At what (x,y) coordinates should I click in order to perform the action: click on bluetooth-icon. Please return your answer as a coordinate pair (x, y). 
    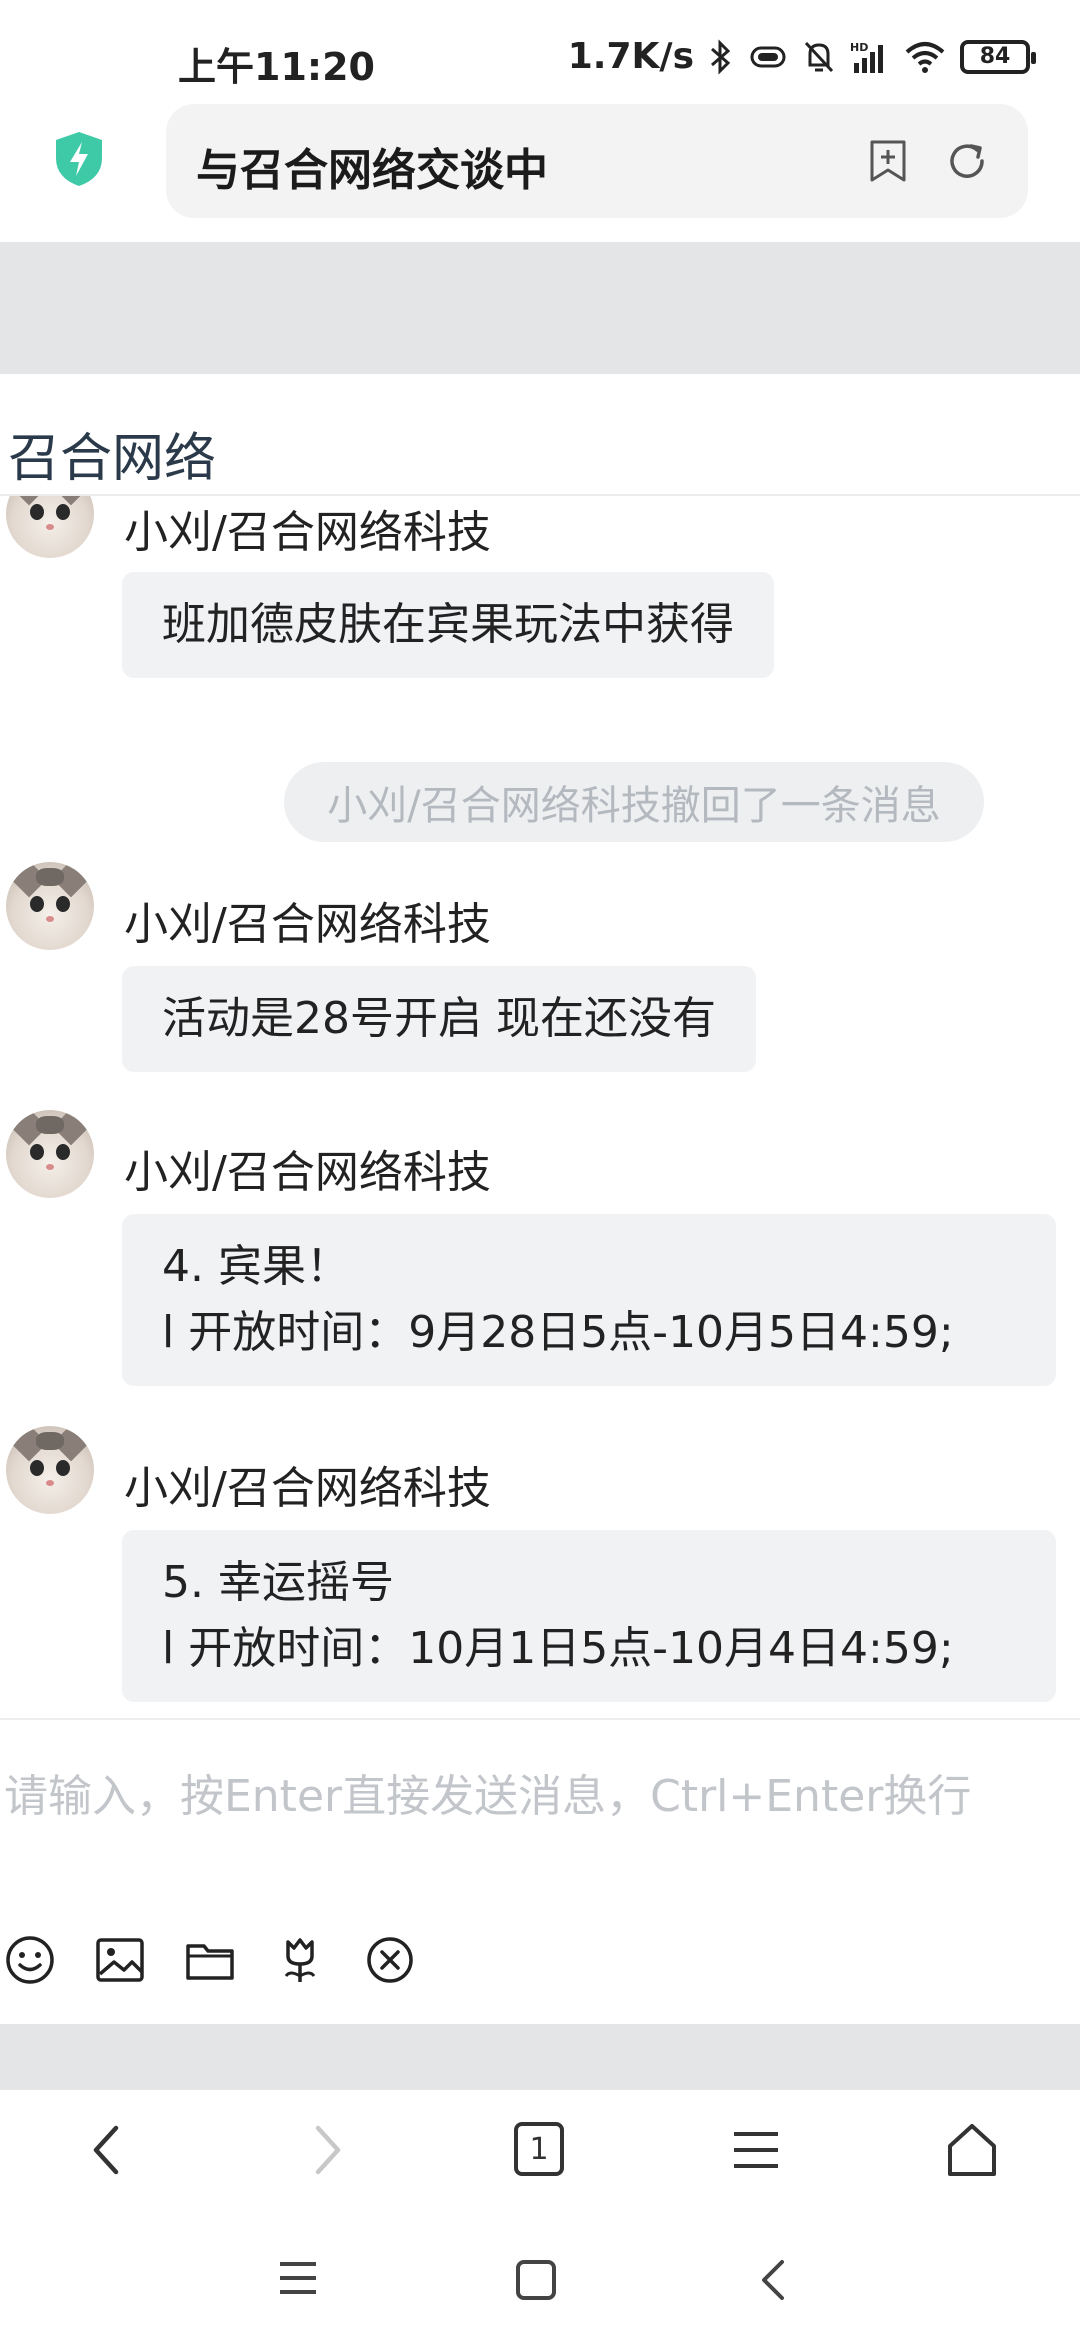
    Looking at the image, I should click on (721, 56).